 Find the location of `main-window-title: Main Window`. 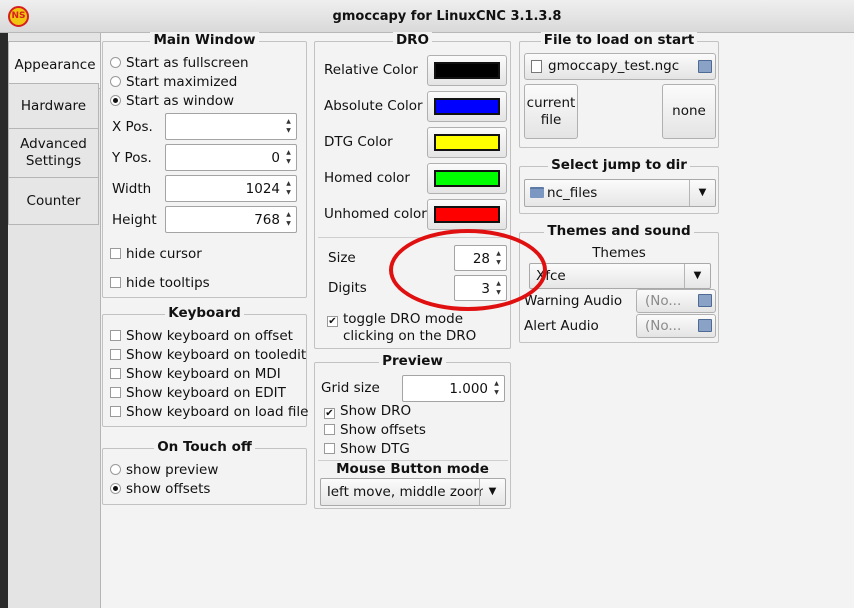

main-window-title: Main Window is located at coordinates (204, 40).